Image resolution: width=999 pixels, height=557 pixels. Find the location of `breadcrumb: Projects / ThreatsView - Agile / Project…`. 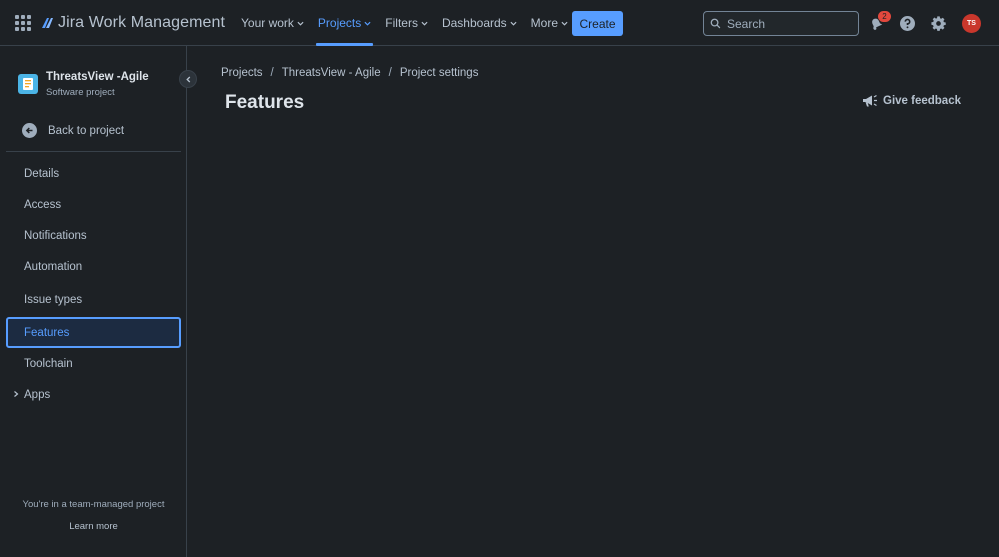

breadcrumb: Projects / ThreatsView - Agile / Project… is located at coordinates (349, 73).